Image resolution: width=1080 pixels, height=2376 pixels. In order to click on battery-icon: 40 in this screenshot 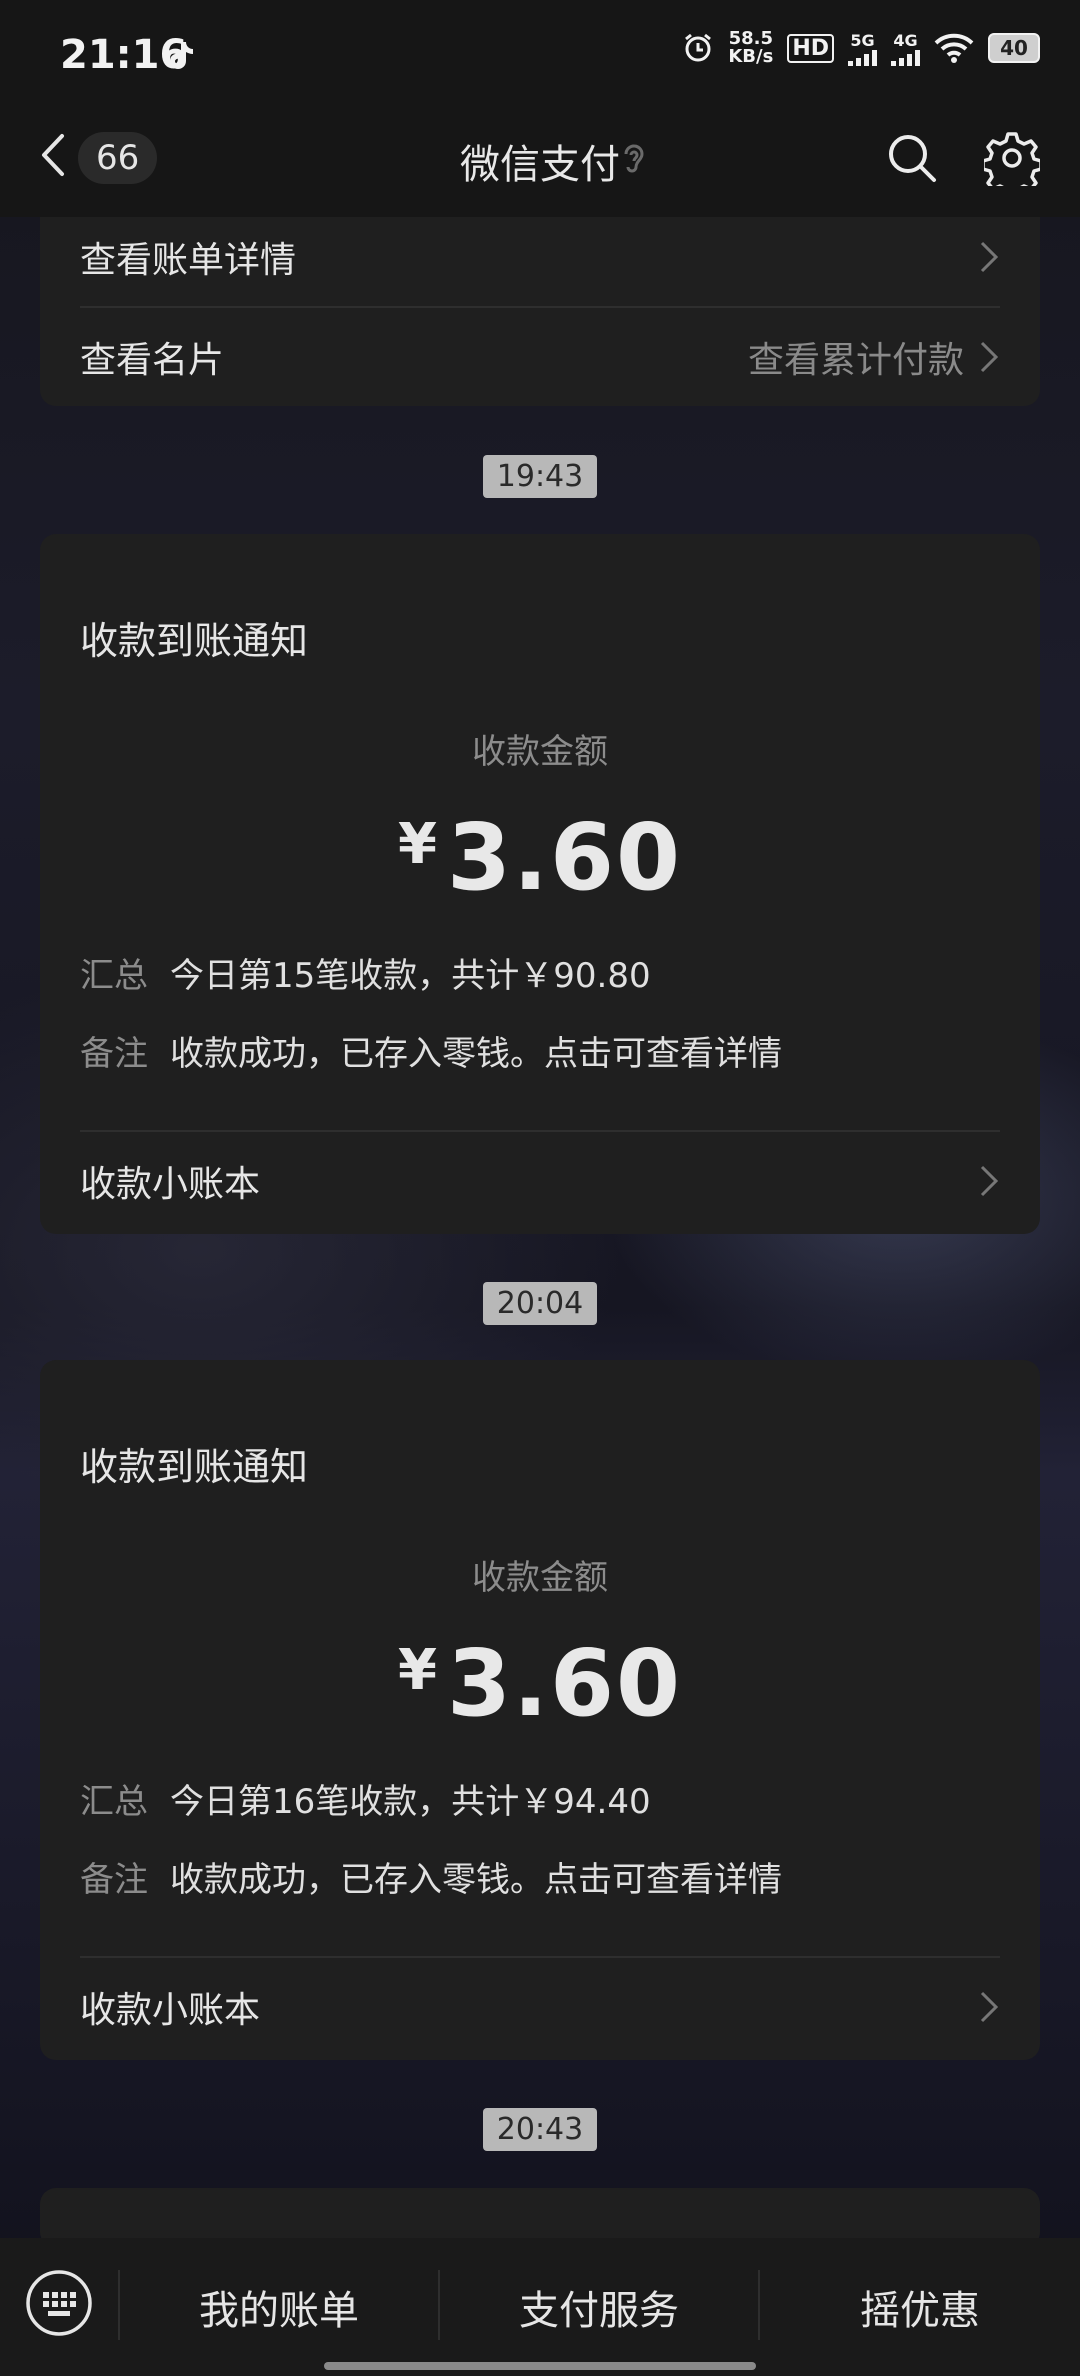, I will do `click(1014, 48)`.